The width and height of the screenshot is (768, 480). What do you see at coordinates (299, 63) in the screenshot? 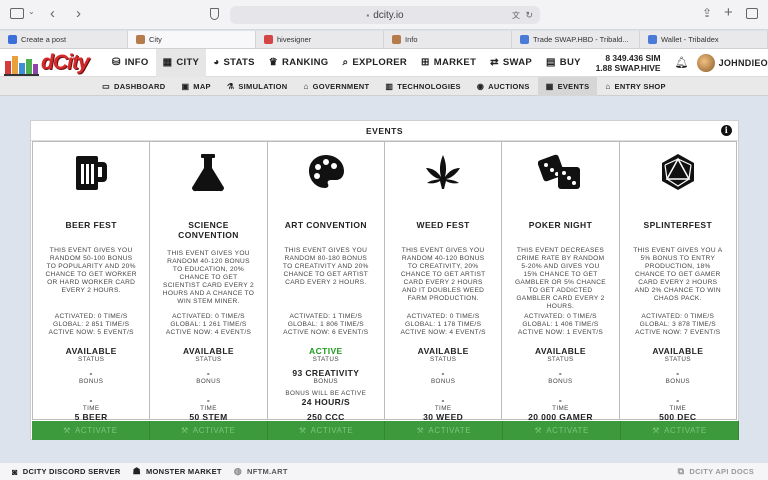
I see `nav-item-ranking: ♛ RANKING` at bounding box center [299, 63].